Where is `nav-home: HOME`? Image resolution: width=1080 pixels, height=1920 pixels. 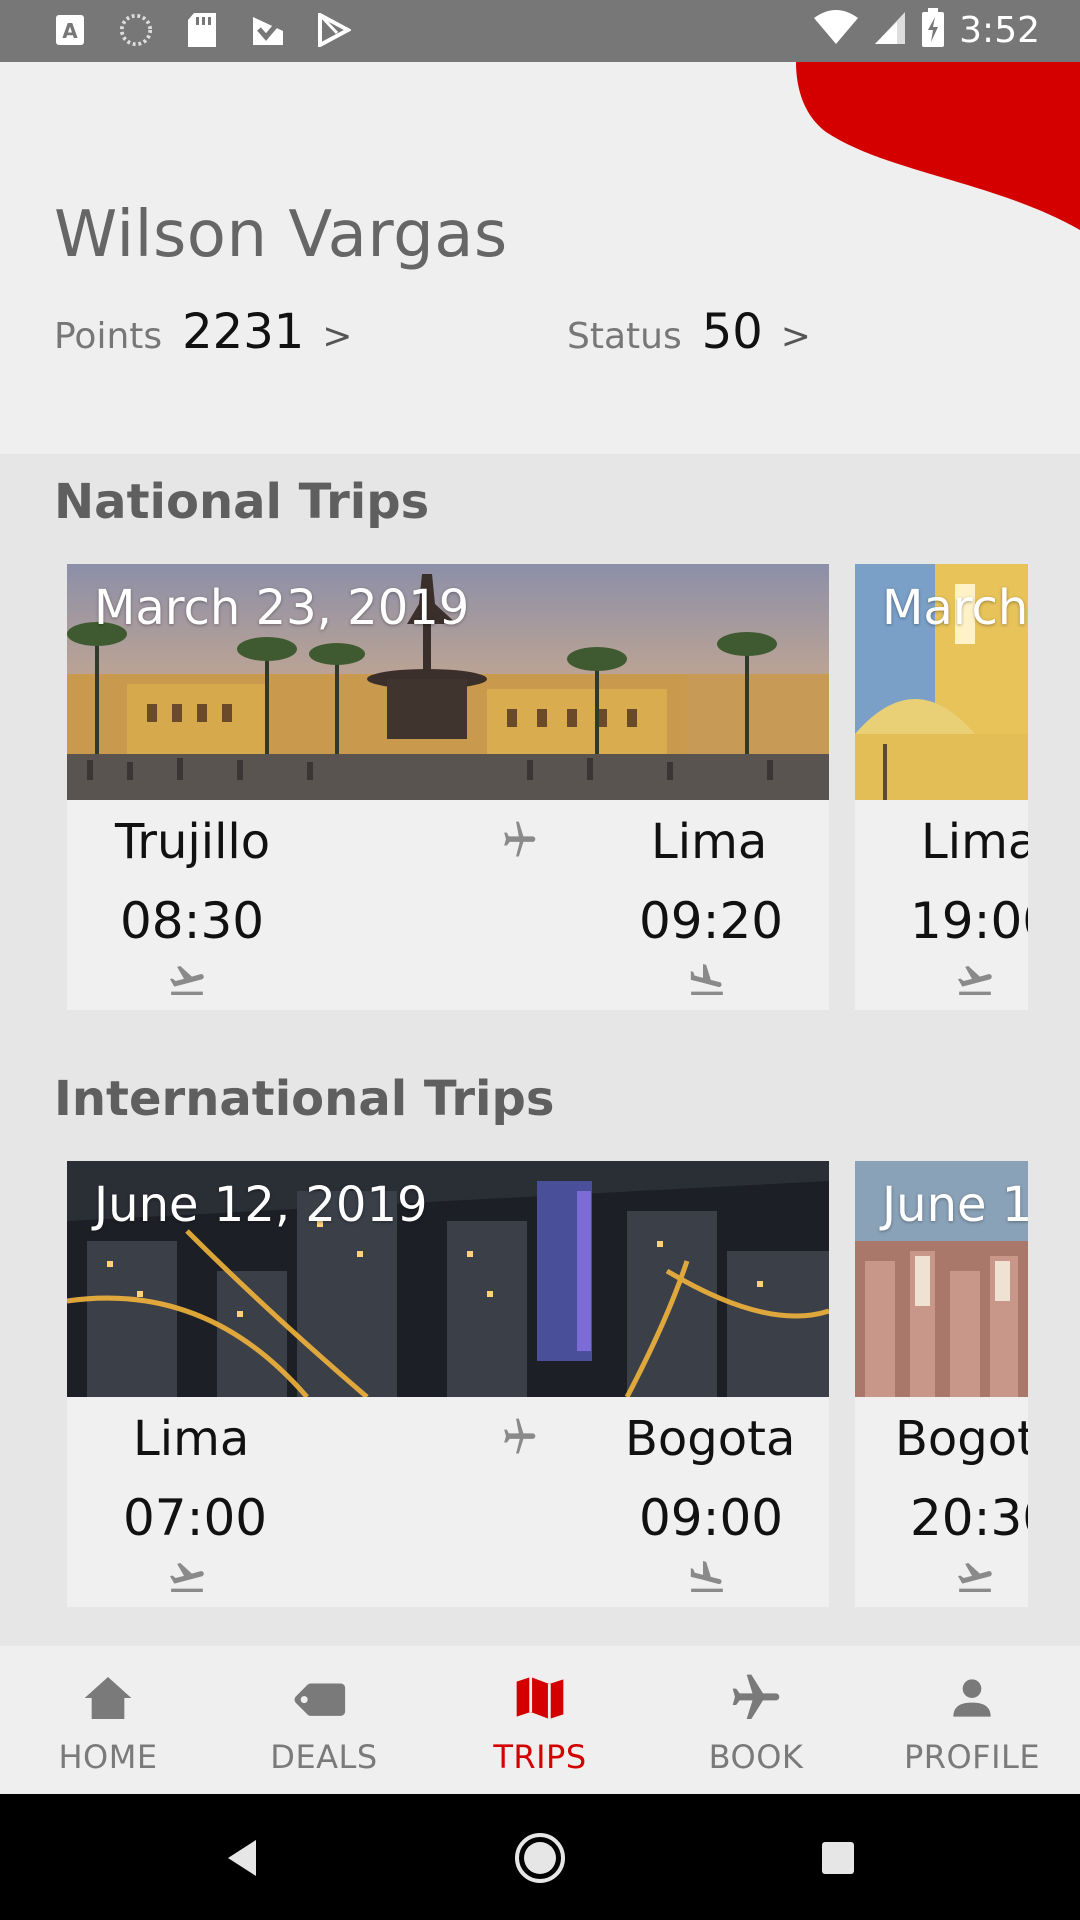 nav-home: HOME is located at coordinates (108, 1720).